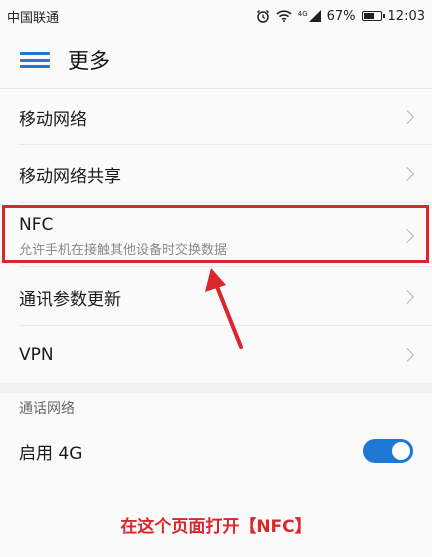  What do you see at coordinates (216, 60) in the screenshot?
I see `app-header: 更多` at bounding box center [216, 60].